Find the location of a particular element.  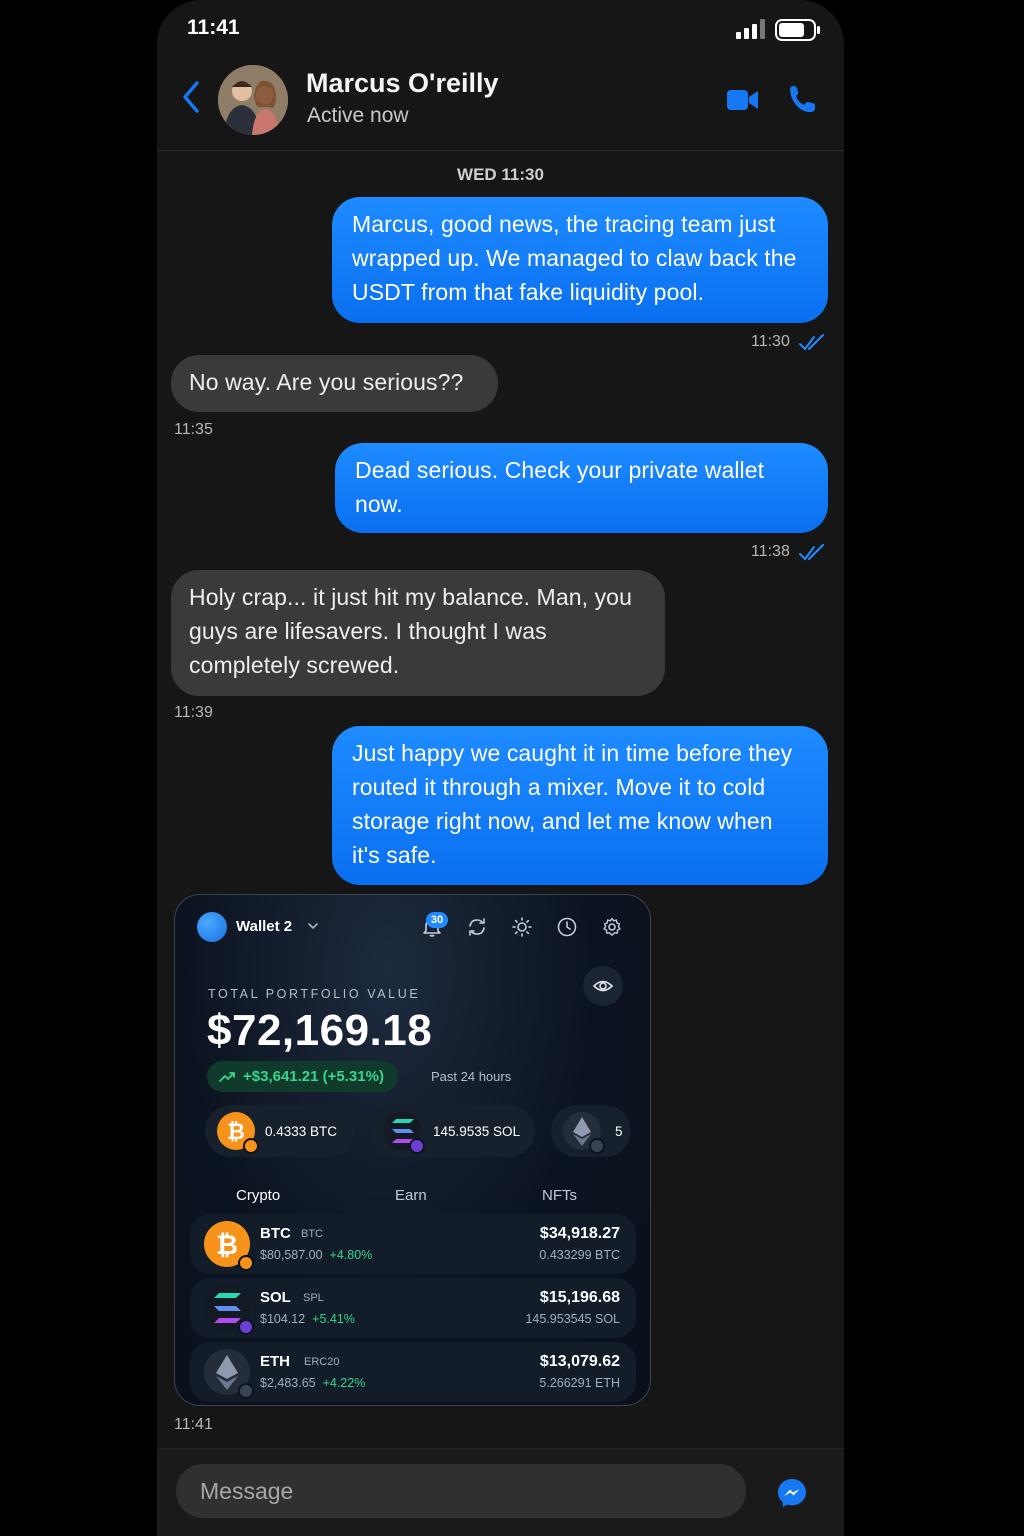

contact-status: Active now is located at coordinates (358, 115).